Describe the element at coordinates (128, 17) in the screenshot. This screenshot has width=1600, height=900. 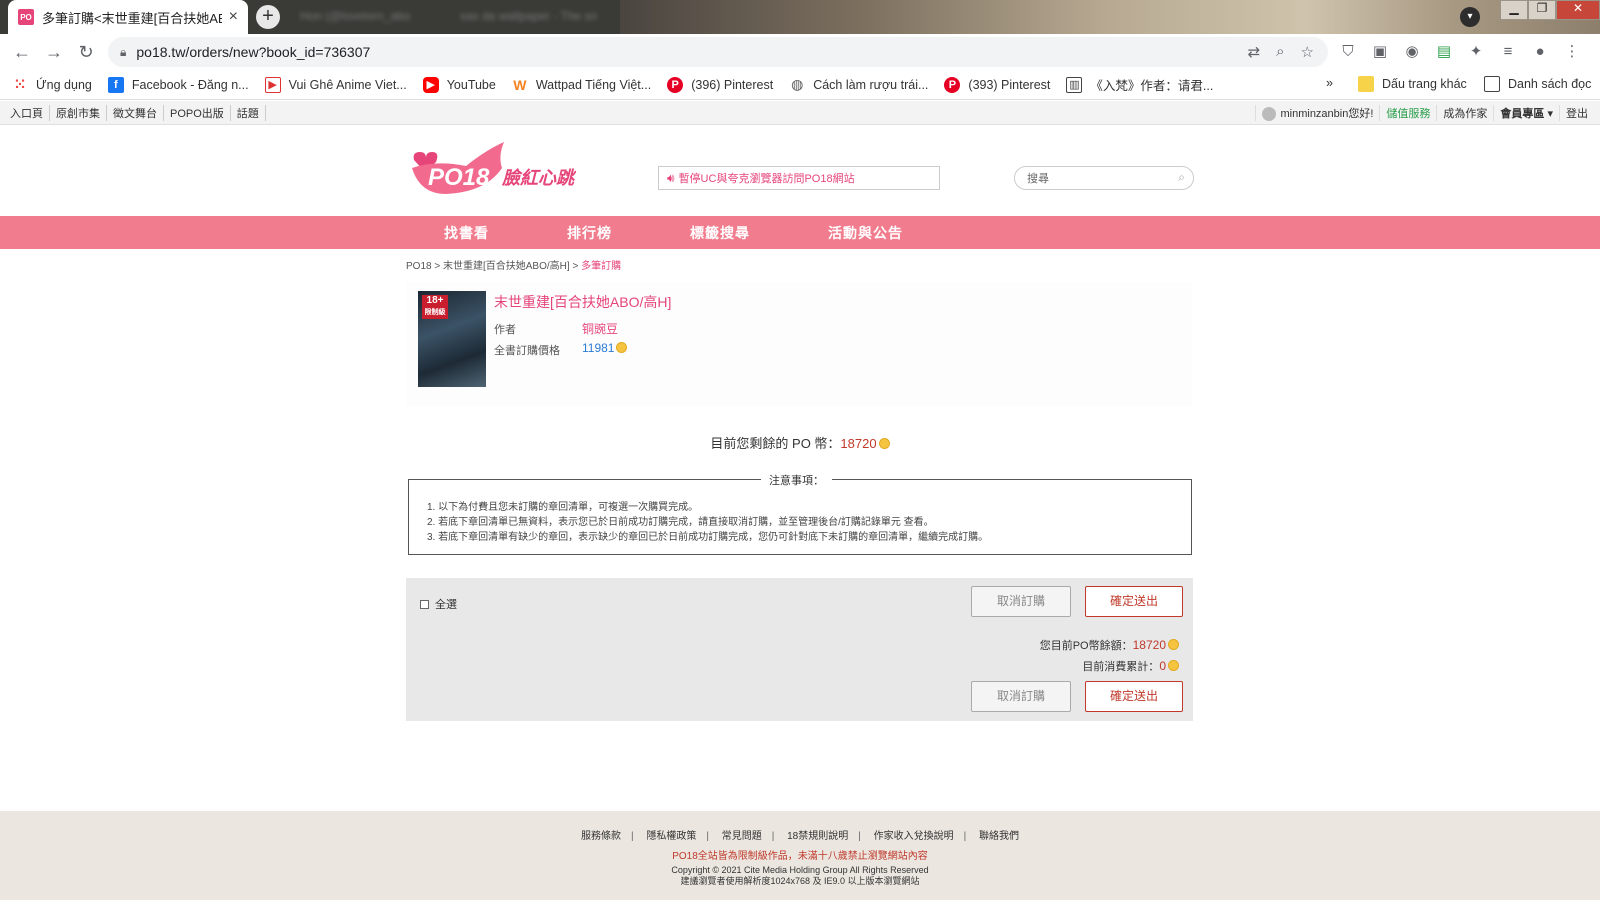
I see `browser-tab-active: PO 多筆訂購<末世重建[百合扶她ABO ×` at that location.